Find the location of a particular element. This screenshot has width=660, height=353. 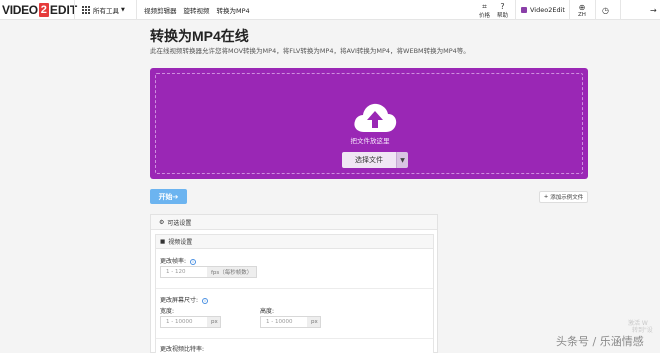

history-button: ◷ is located at coordinates (605, 10).